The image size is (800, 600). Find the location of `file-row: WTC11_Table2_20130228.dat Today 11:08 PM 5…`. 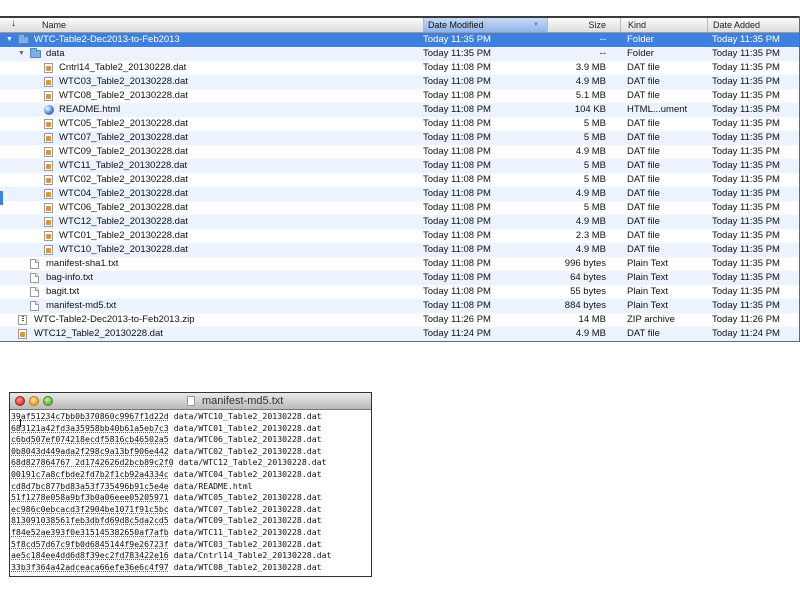

file-row: WTC11_Table2_20130228.dat Today 11:08 PM 5… is located at coordinates (400, 166).